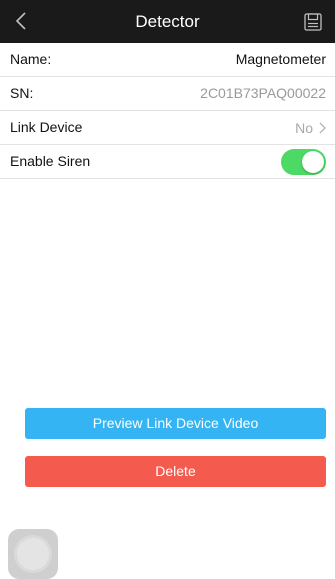  What do you see at coordinates (167, 60) in the screenshot?
I see `name-row: Name: Magnetometer` at bounding box center [167, 60].